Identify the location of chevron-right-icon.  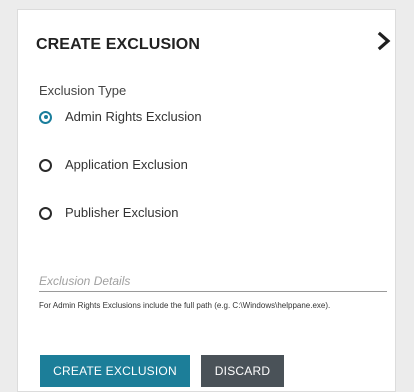
(384, 41).